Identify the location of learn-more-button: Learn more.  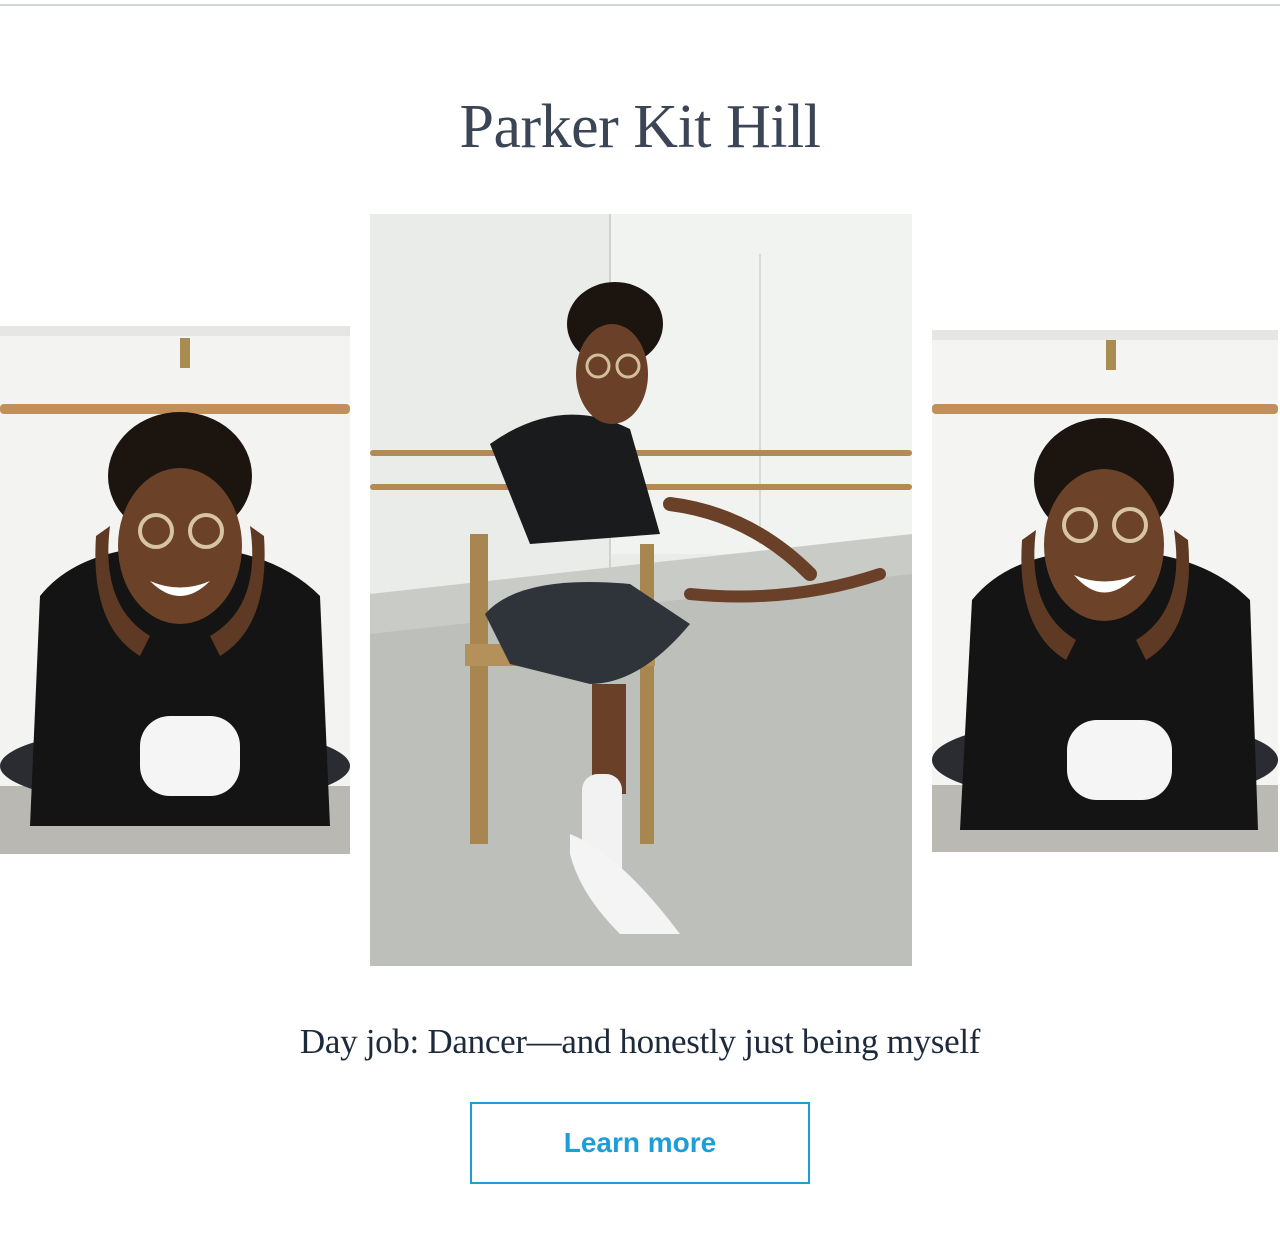
(640, 1143).